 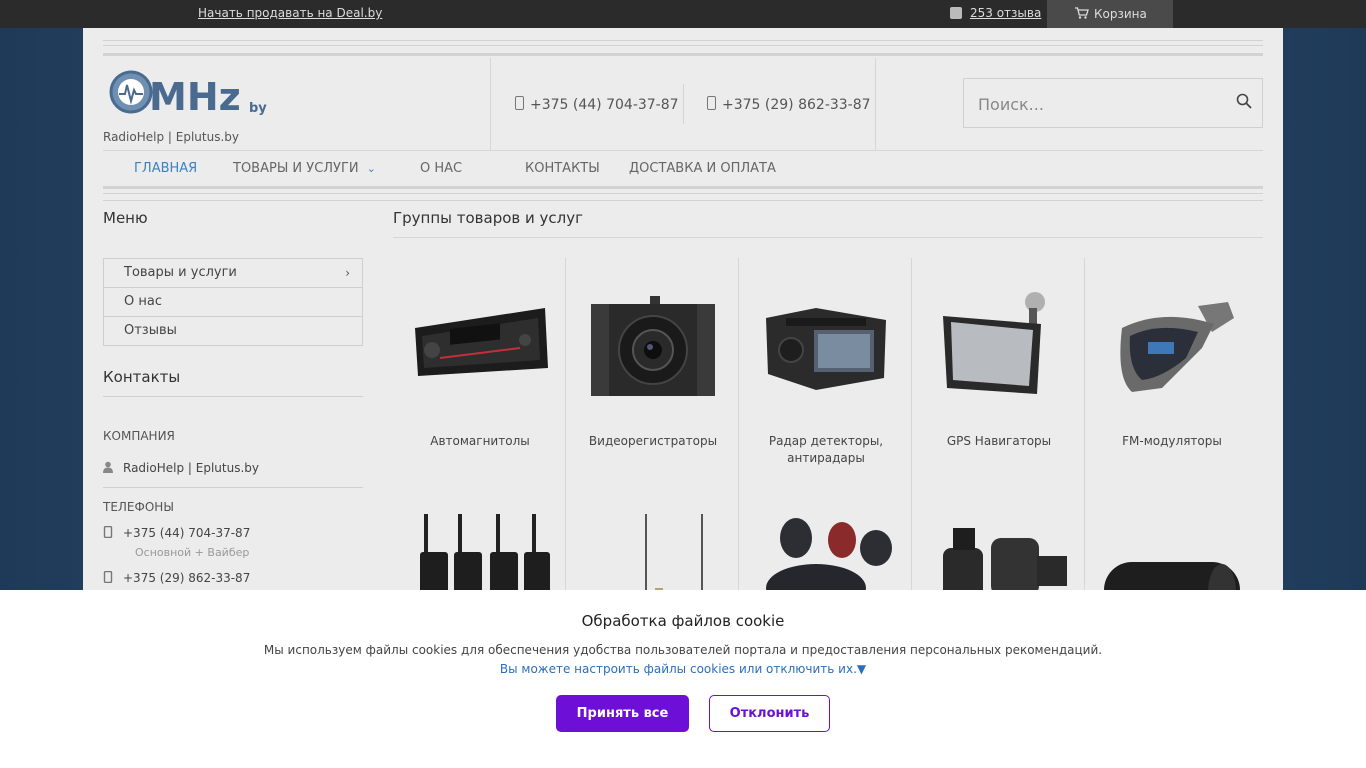 I want to click on nav-products: Товары и услуги ⌄, so click(x=304, y=168).